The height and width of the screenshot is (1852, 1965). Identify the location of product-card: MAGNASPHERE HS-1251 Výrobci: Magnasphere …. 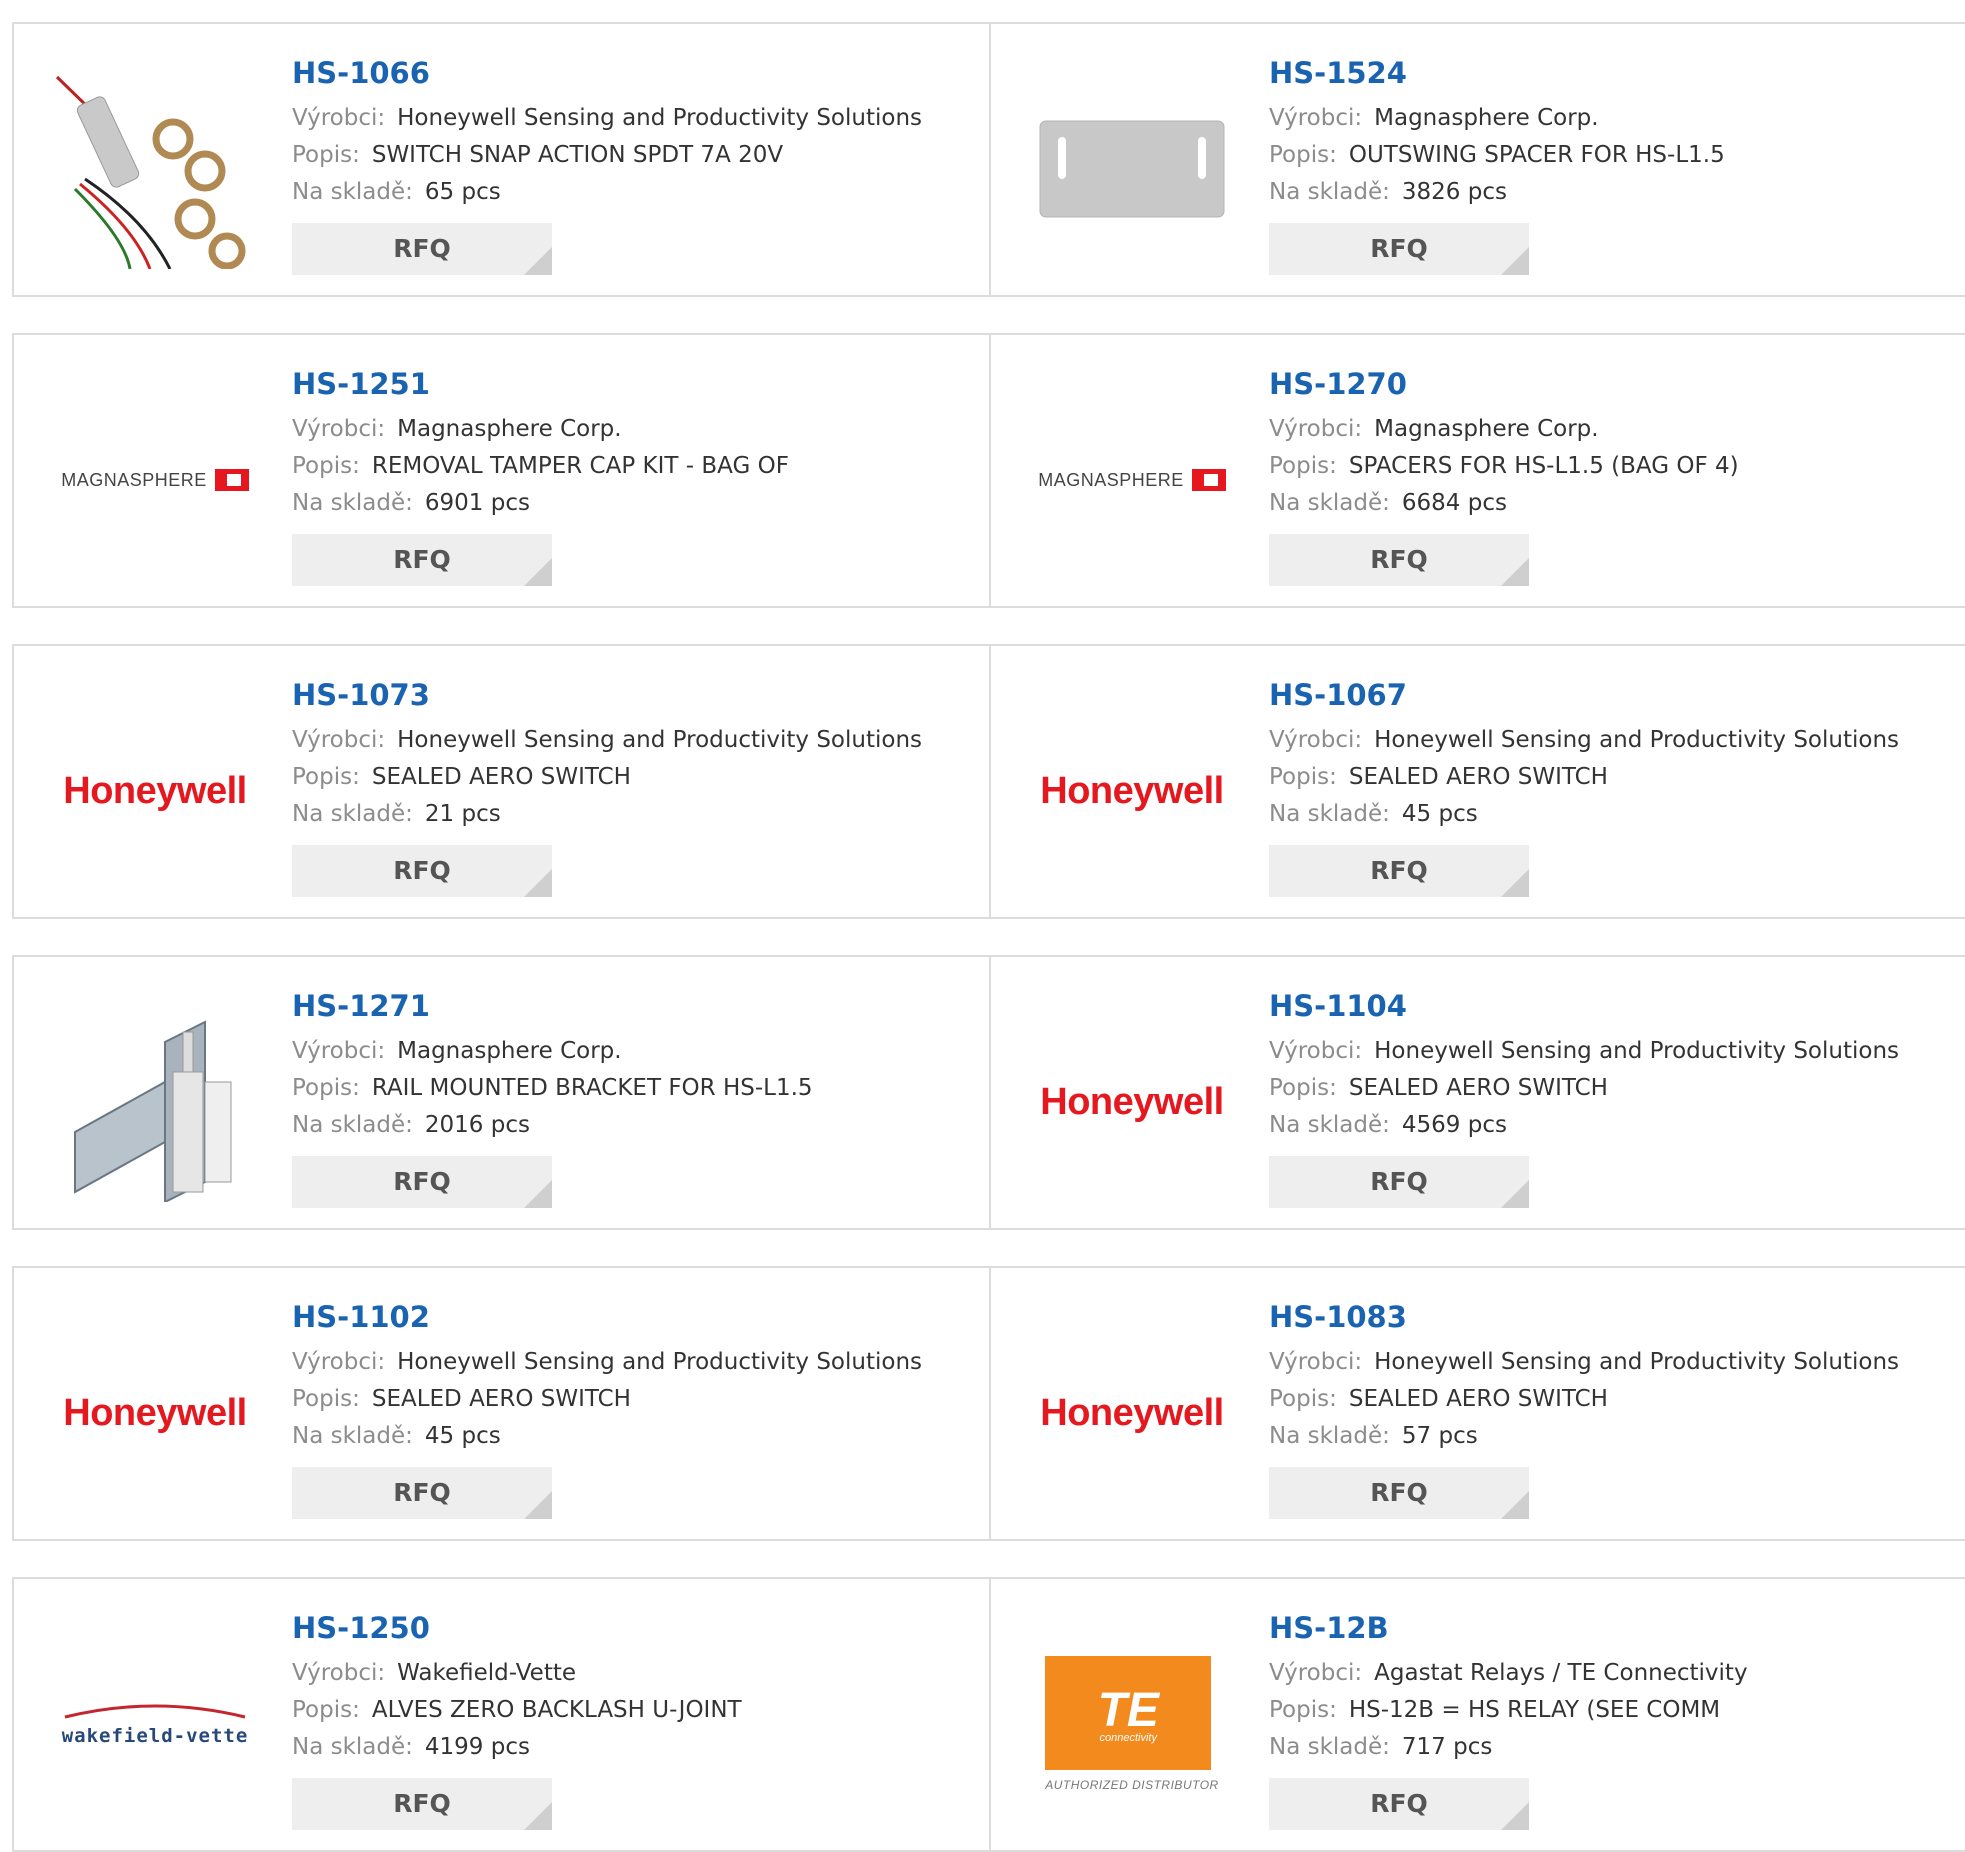
(502, 470).